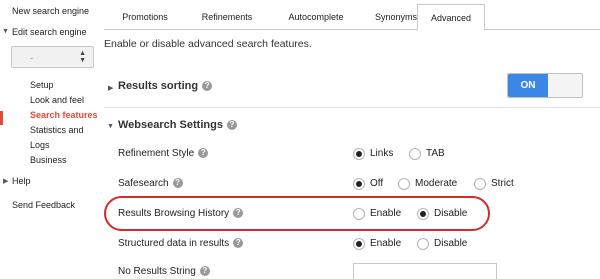 This screenshot has width=600, height=279. Describe the element at coordinates (502, 183) in the screenshot. I see `safesearch-strict-label: Strict` at that location.